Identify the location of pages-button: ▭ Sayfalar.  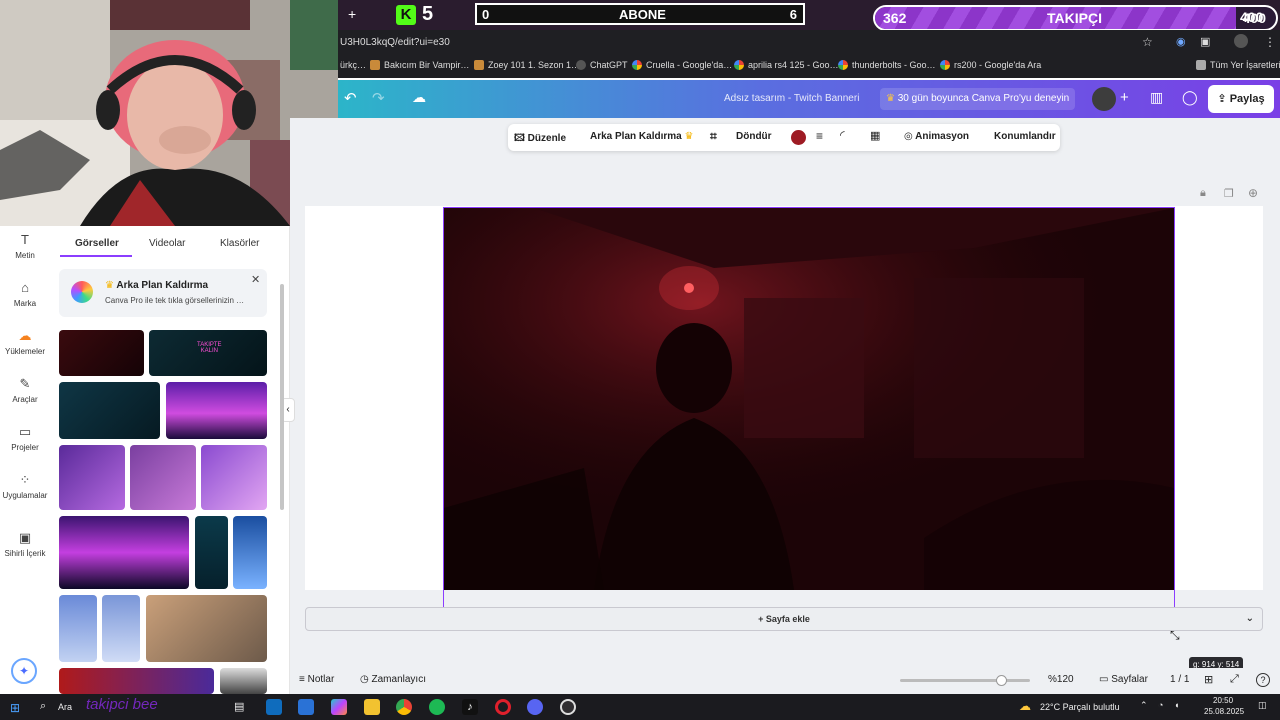
(1123, 679).